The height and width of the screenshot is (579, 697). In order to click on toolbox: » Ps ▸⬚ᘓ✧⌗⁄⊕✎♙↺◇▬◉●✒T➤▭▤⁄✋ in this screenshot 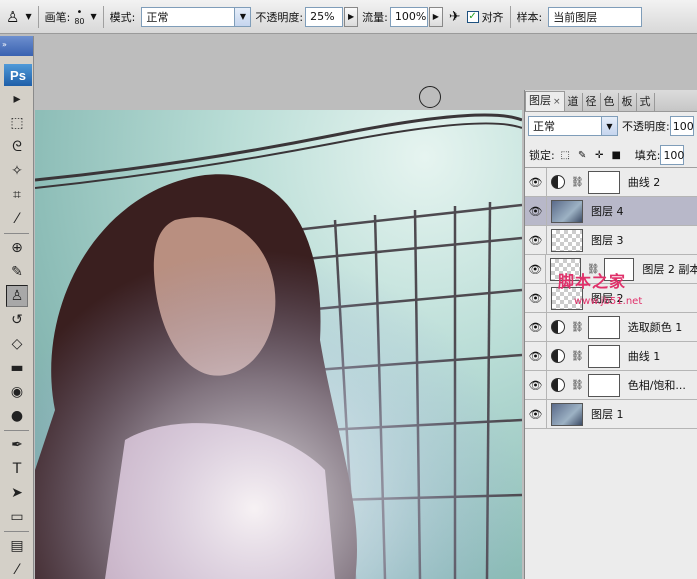, I will do `click(17, 307)`.